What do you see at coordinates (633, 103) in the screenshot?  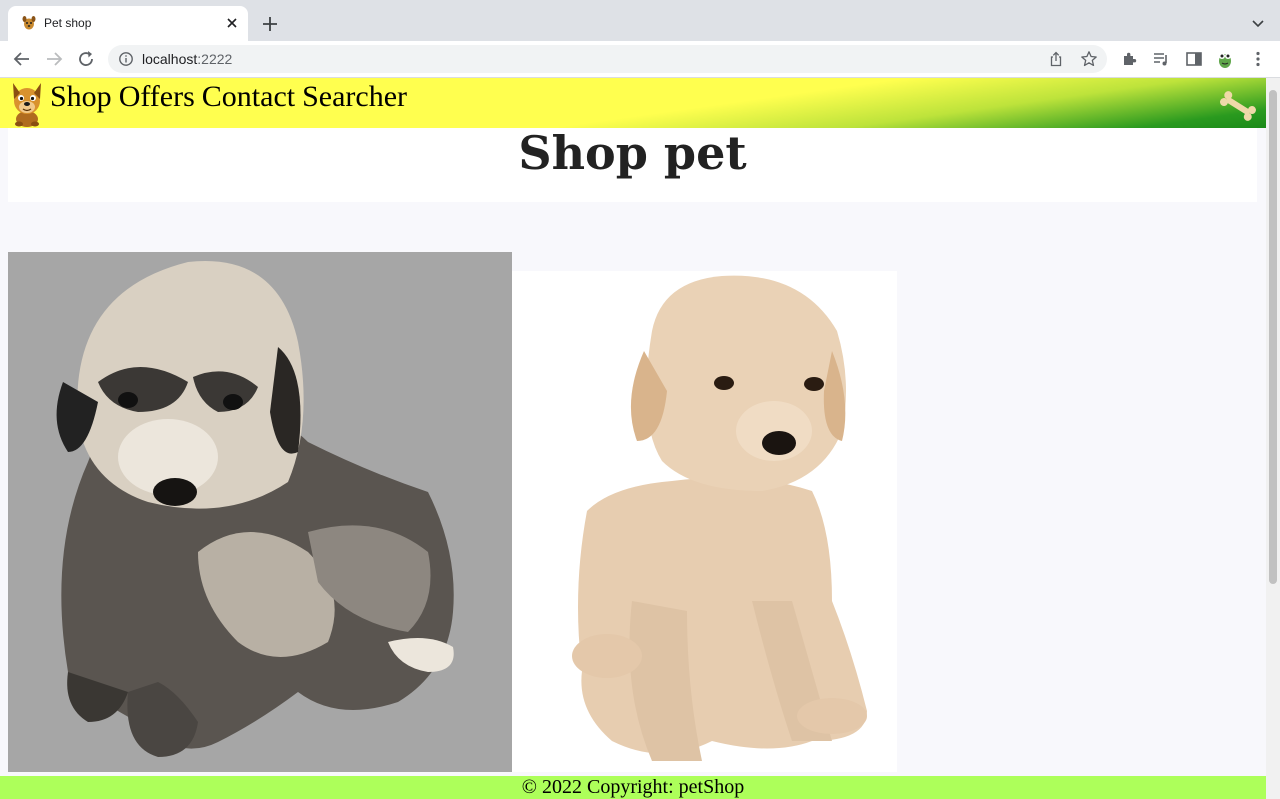 I see `site-navbar: Shop Offers Contact Searcher` at bounding box center [633, 103].